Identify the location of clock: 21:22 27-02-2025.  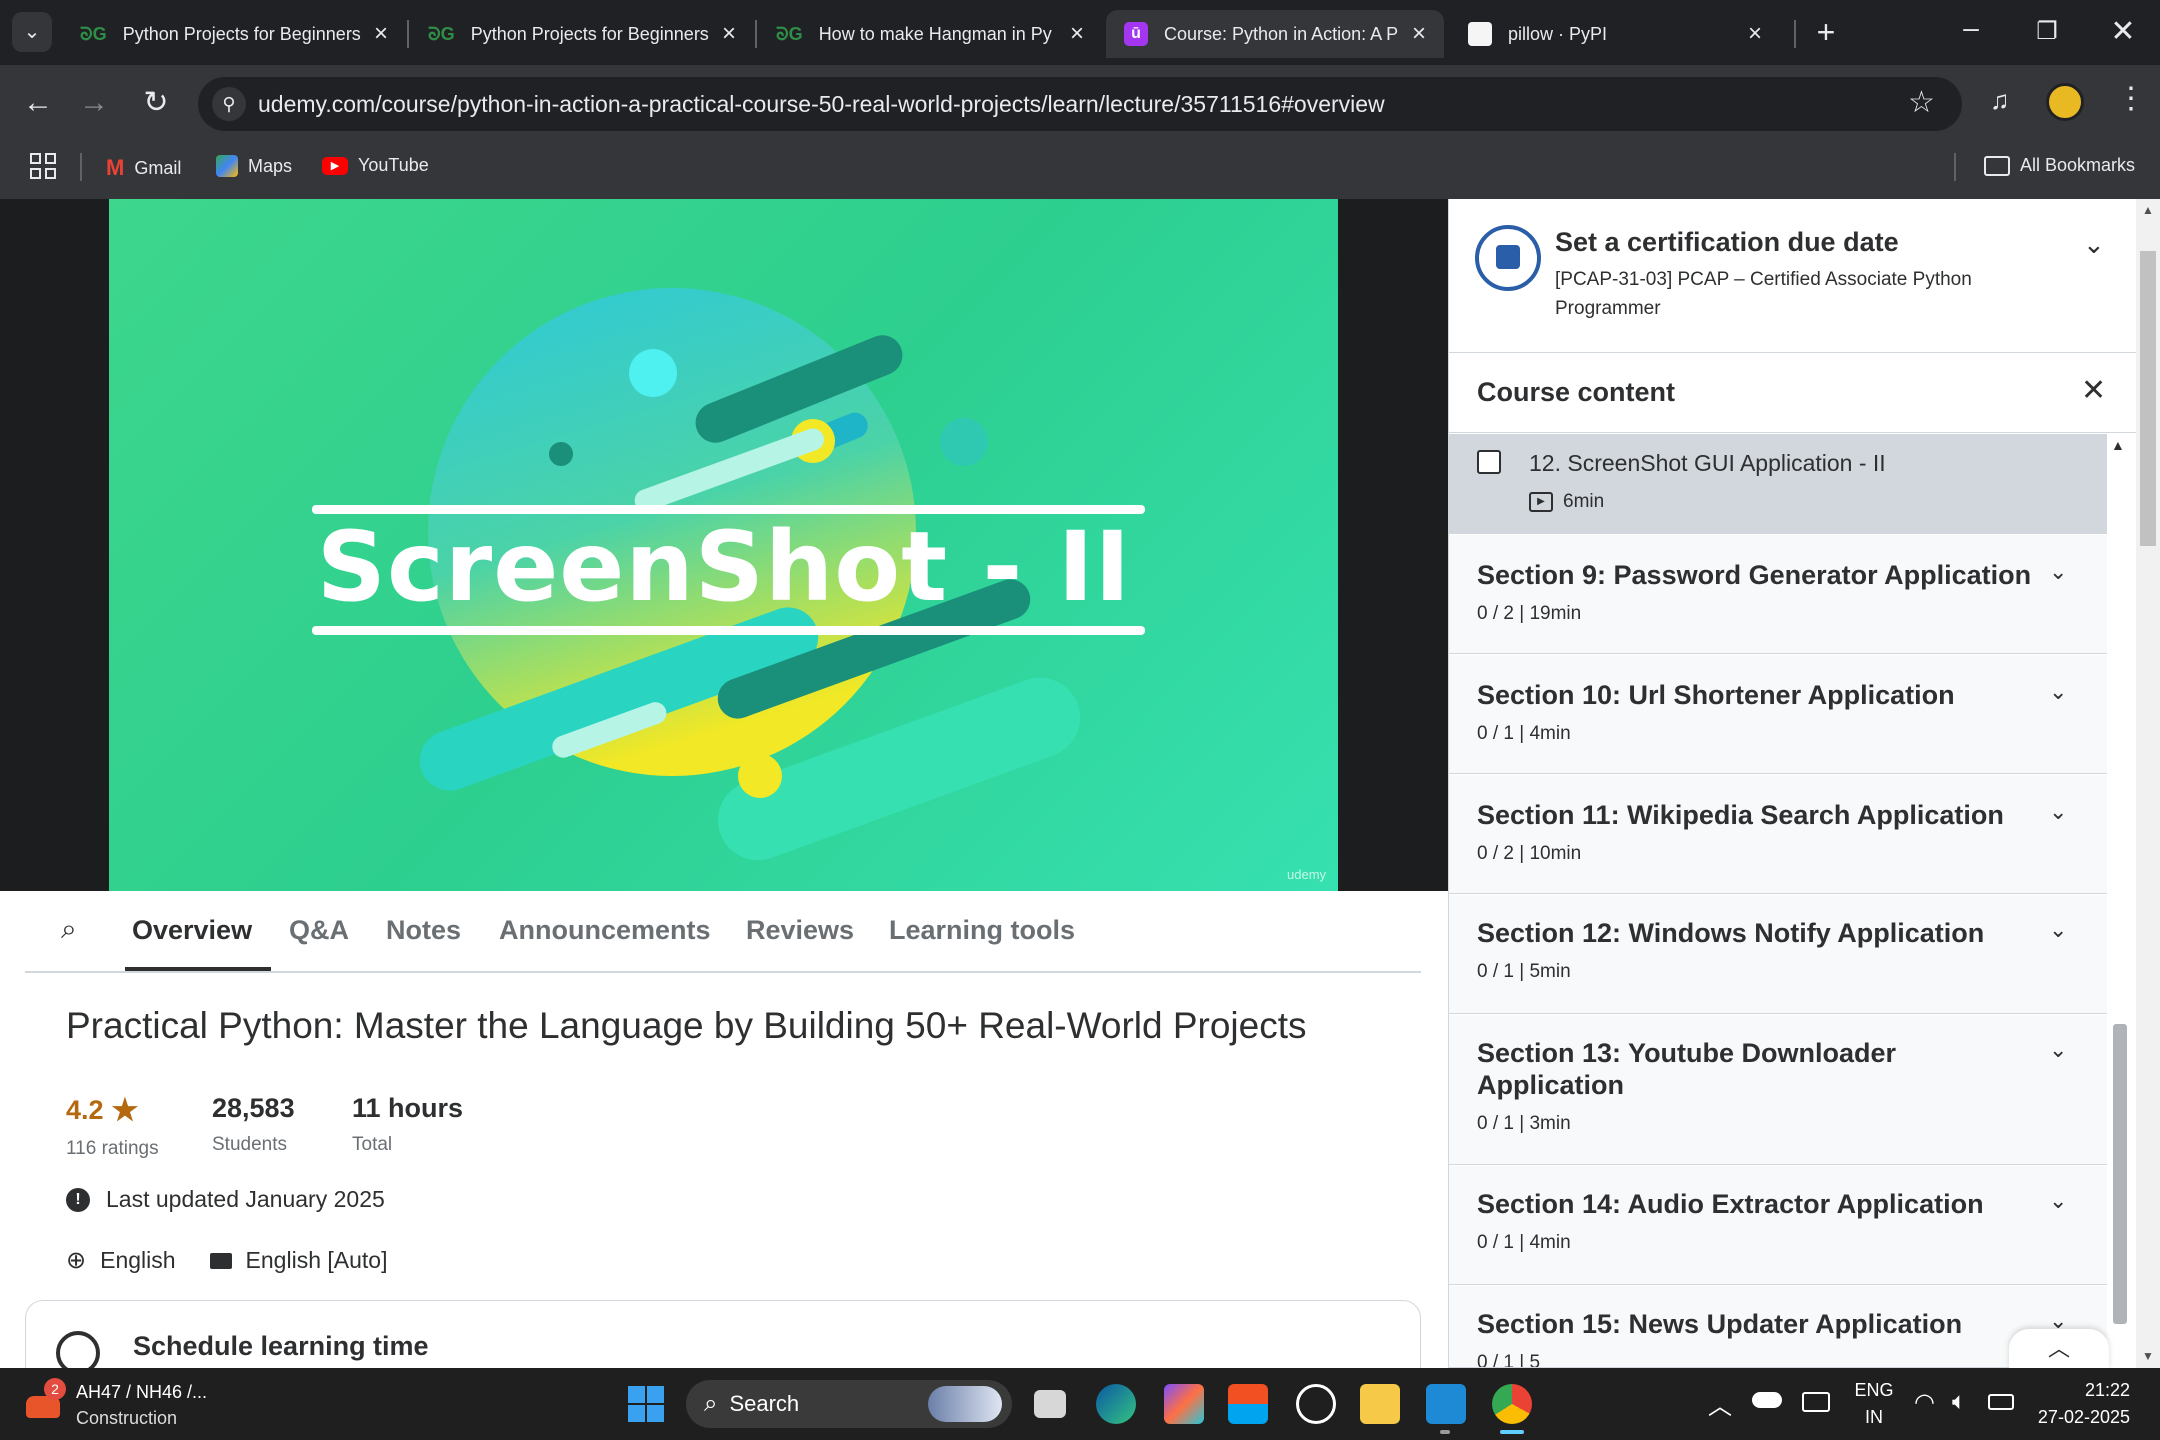
(2084, 1404).